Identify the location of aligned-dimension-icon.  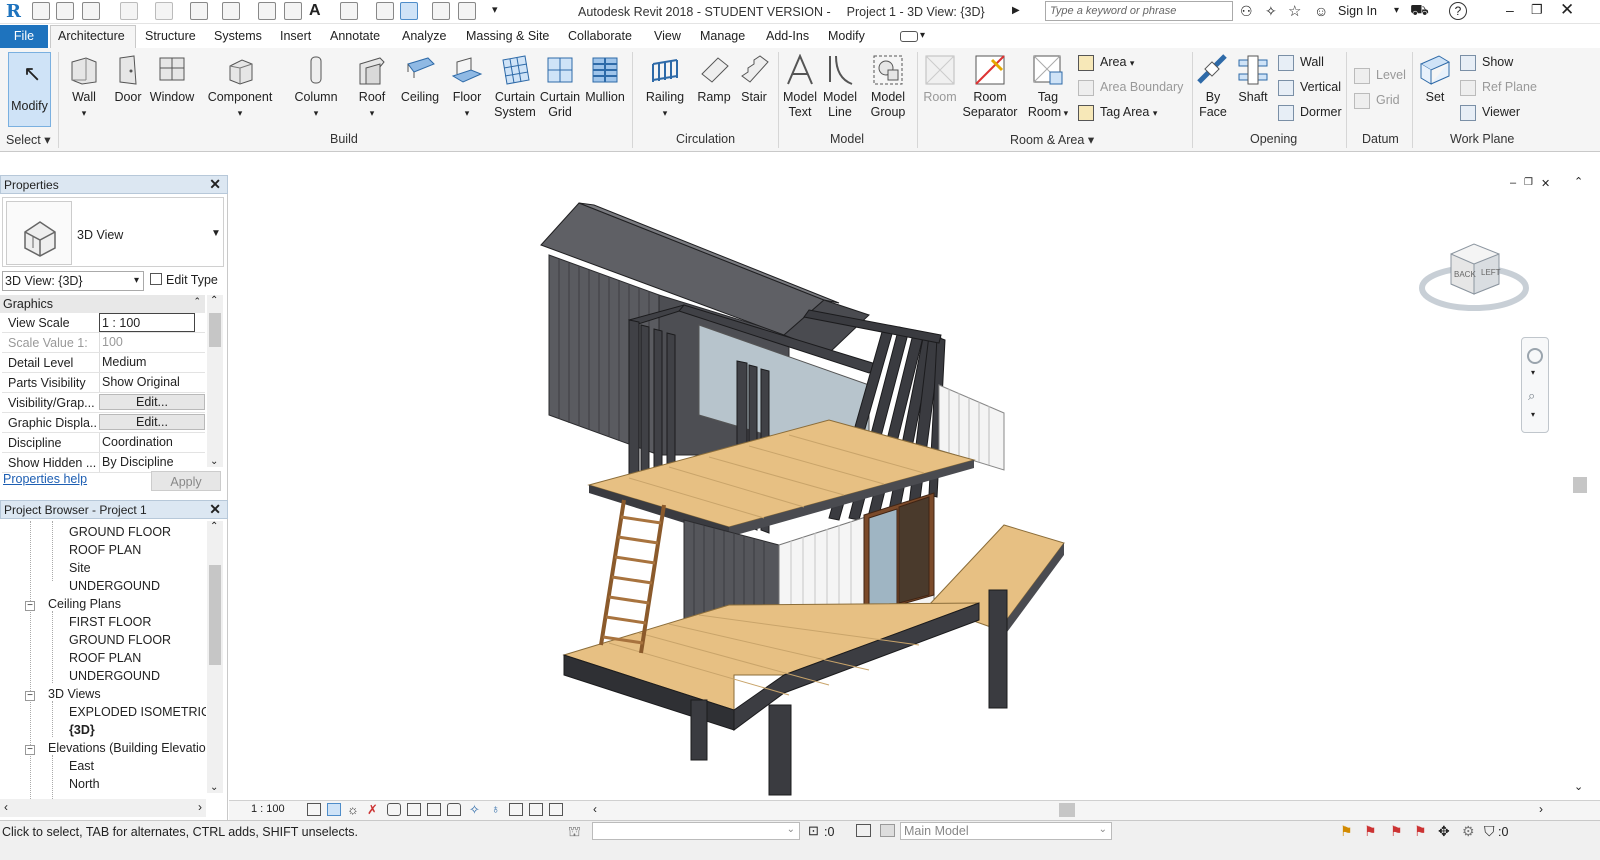
(267, 11).